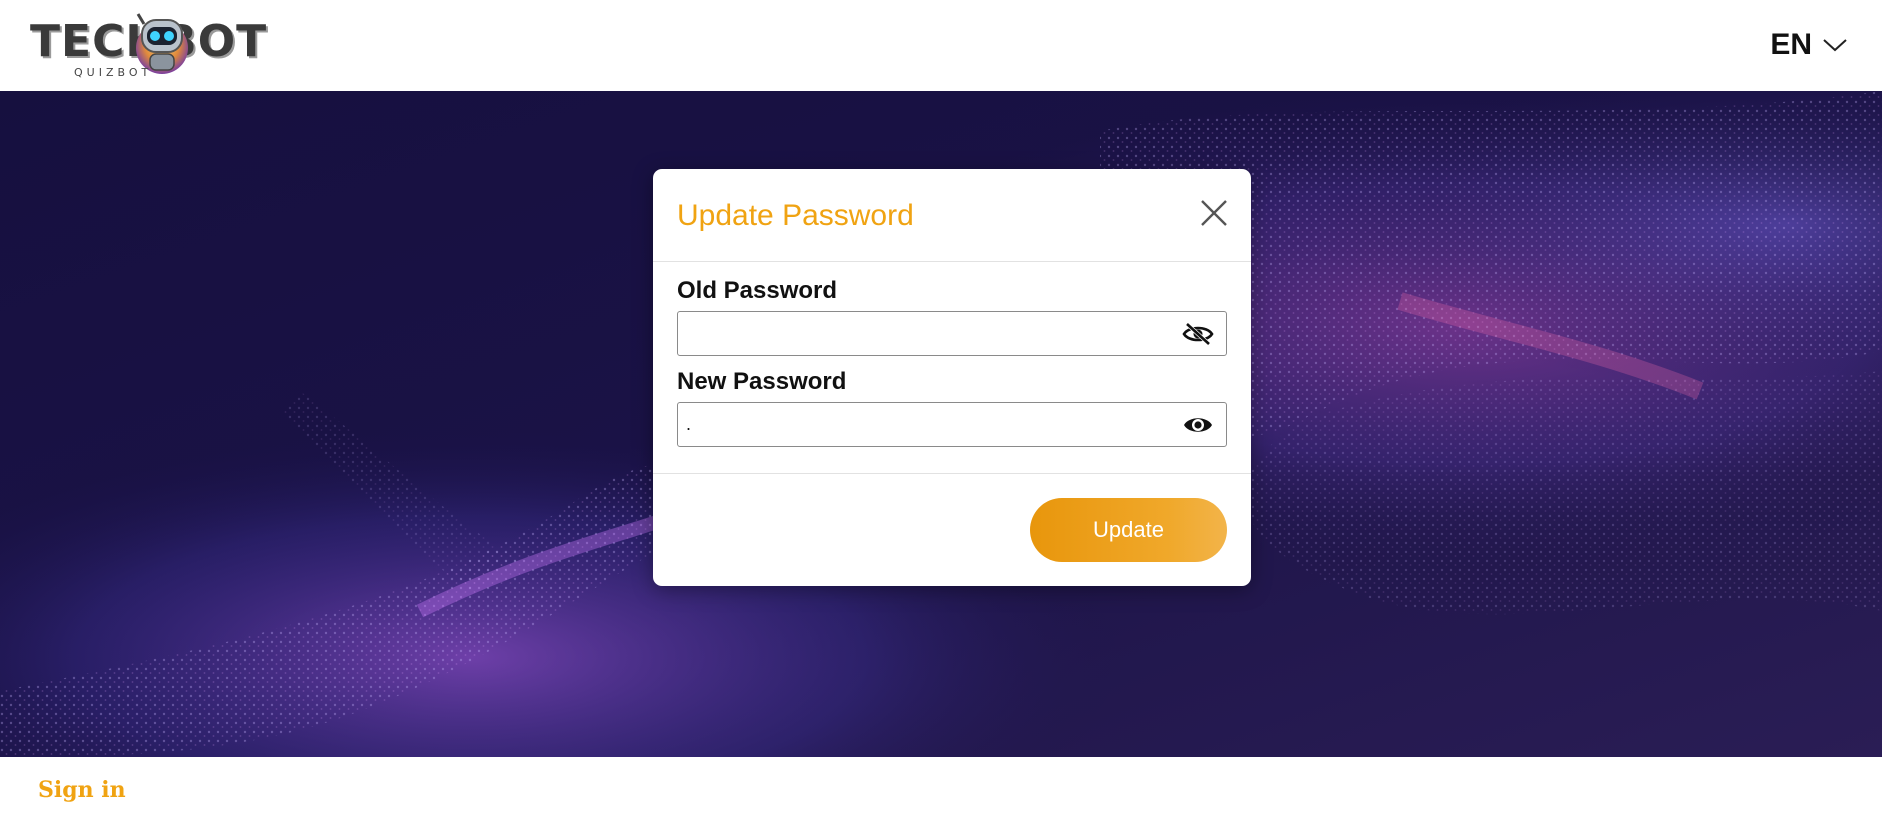  Describe the element at coordinates (82, 790) in the screenshot. I see `sign-in-link: Sign in` at that location.